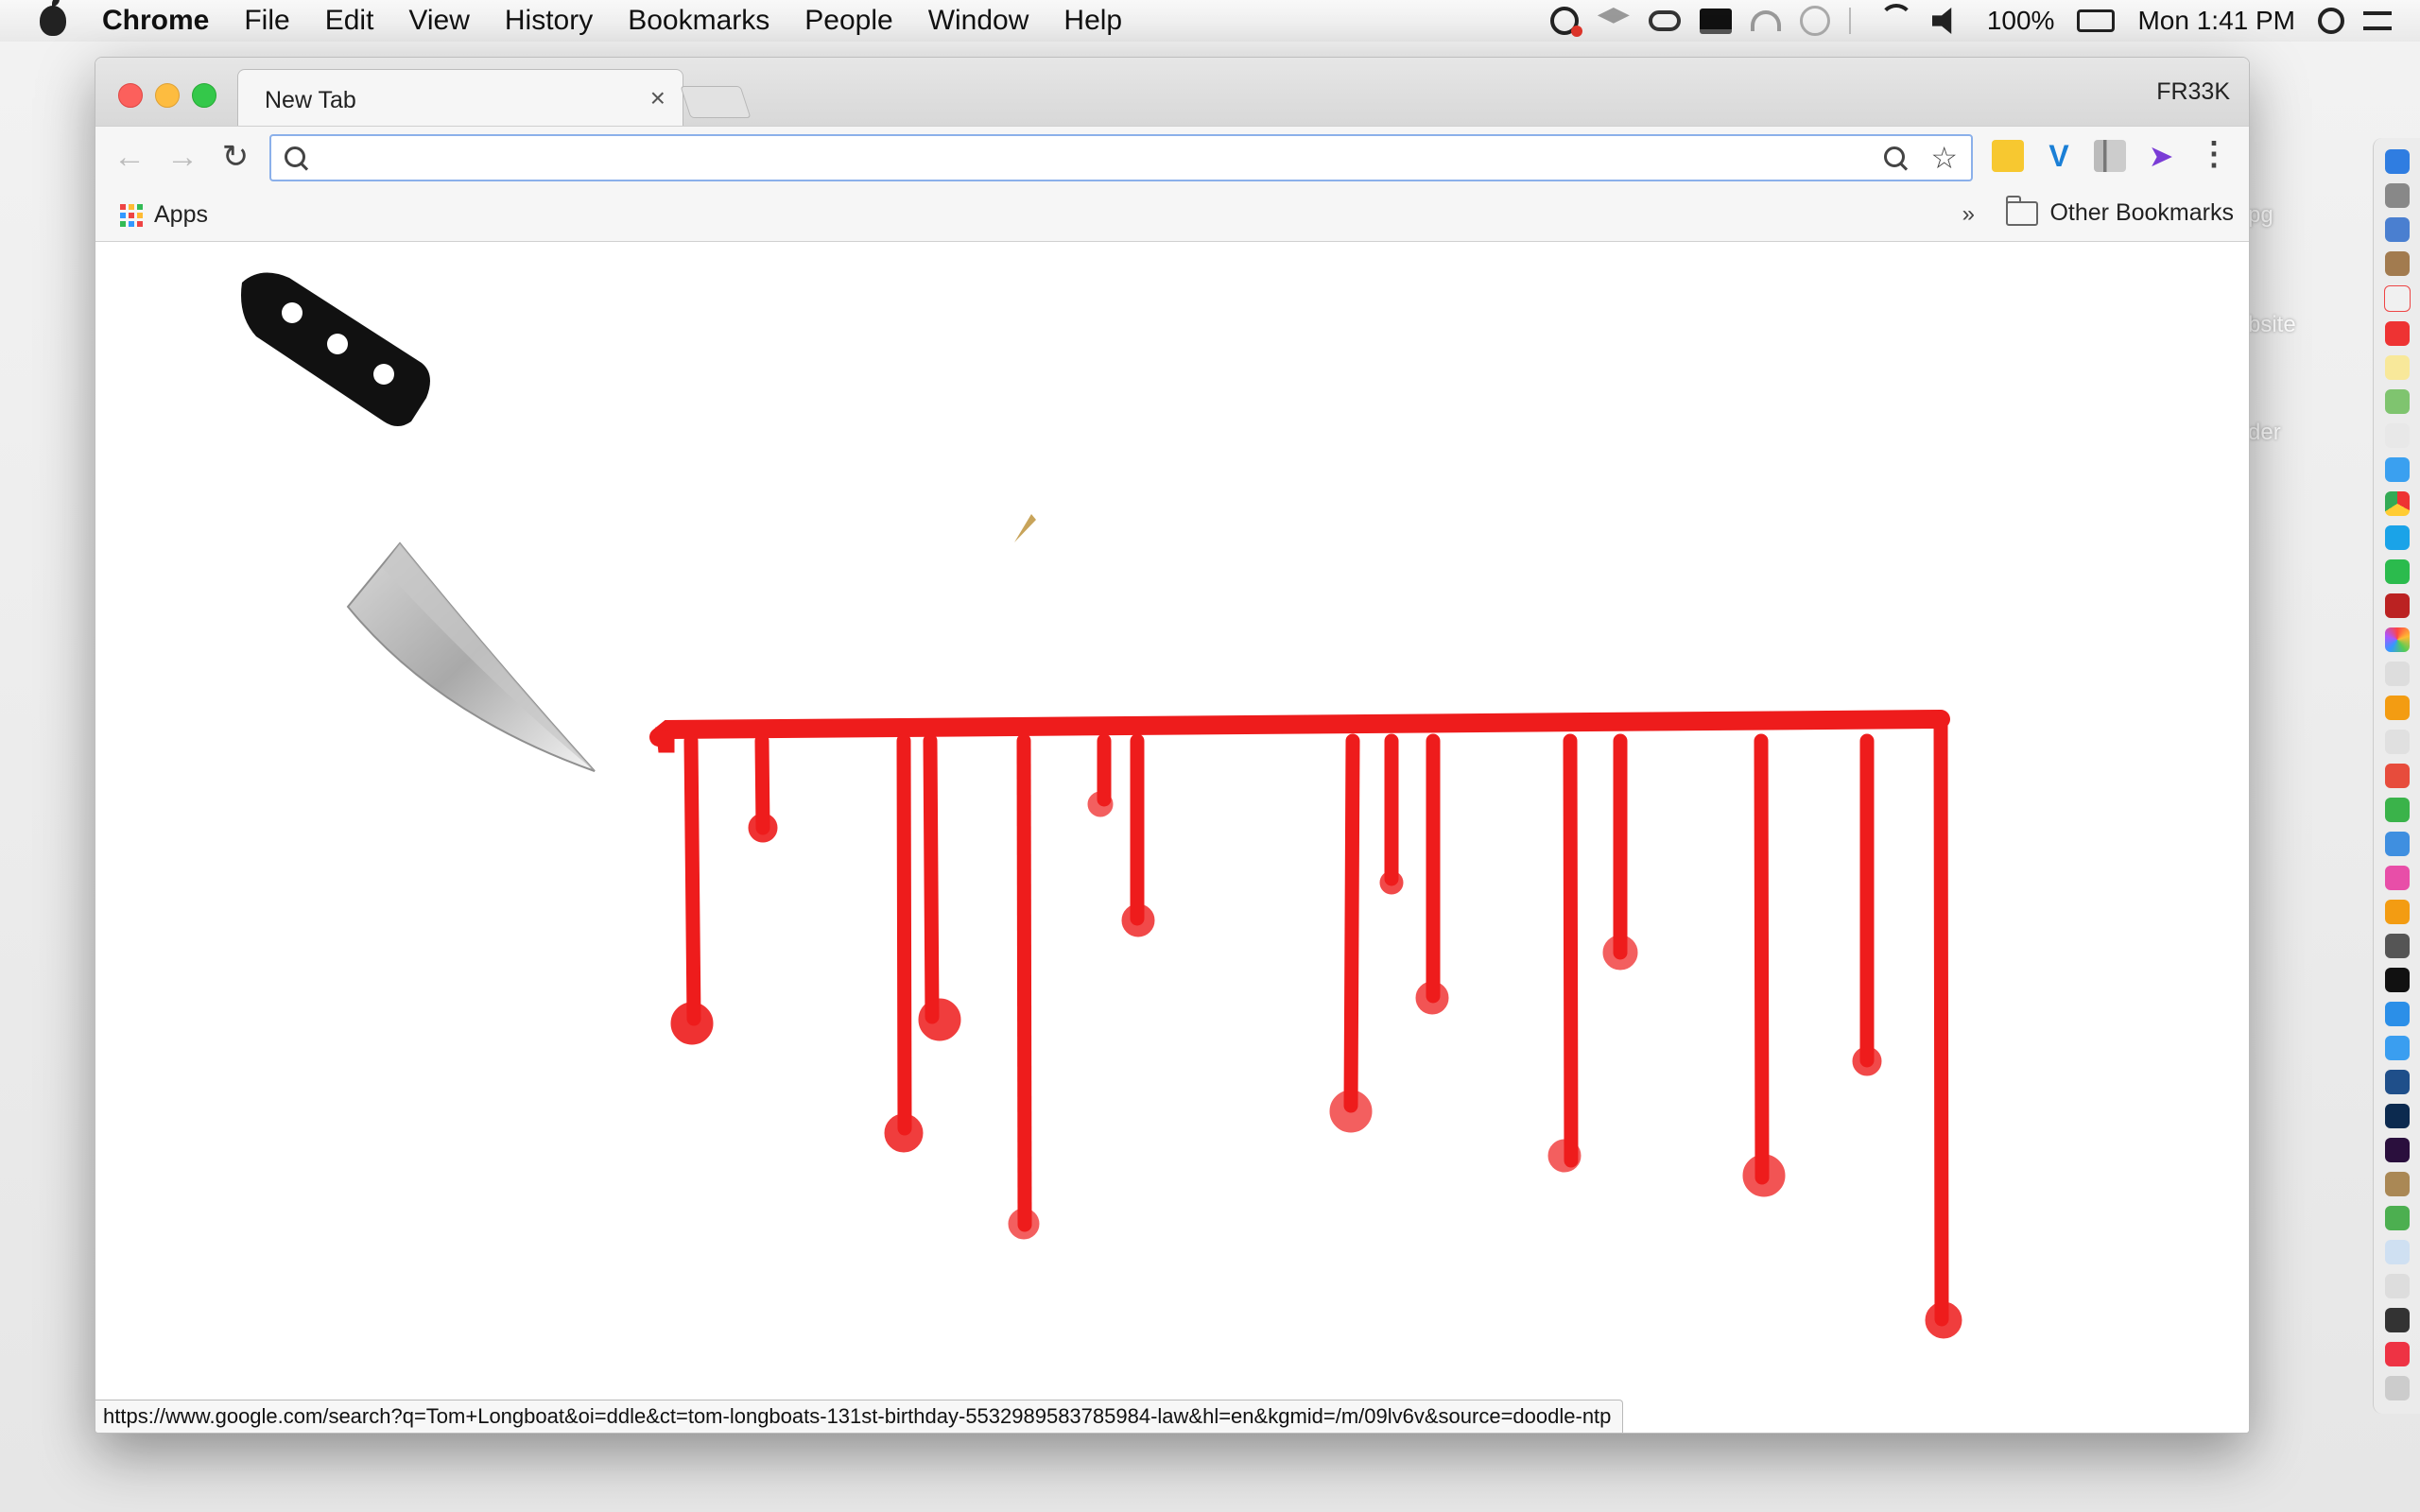 Image resolution: width=2420 pixels, height=1512 pixels. I want to click on infinity-app-icon, so click(2397, 776).